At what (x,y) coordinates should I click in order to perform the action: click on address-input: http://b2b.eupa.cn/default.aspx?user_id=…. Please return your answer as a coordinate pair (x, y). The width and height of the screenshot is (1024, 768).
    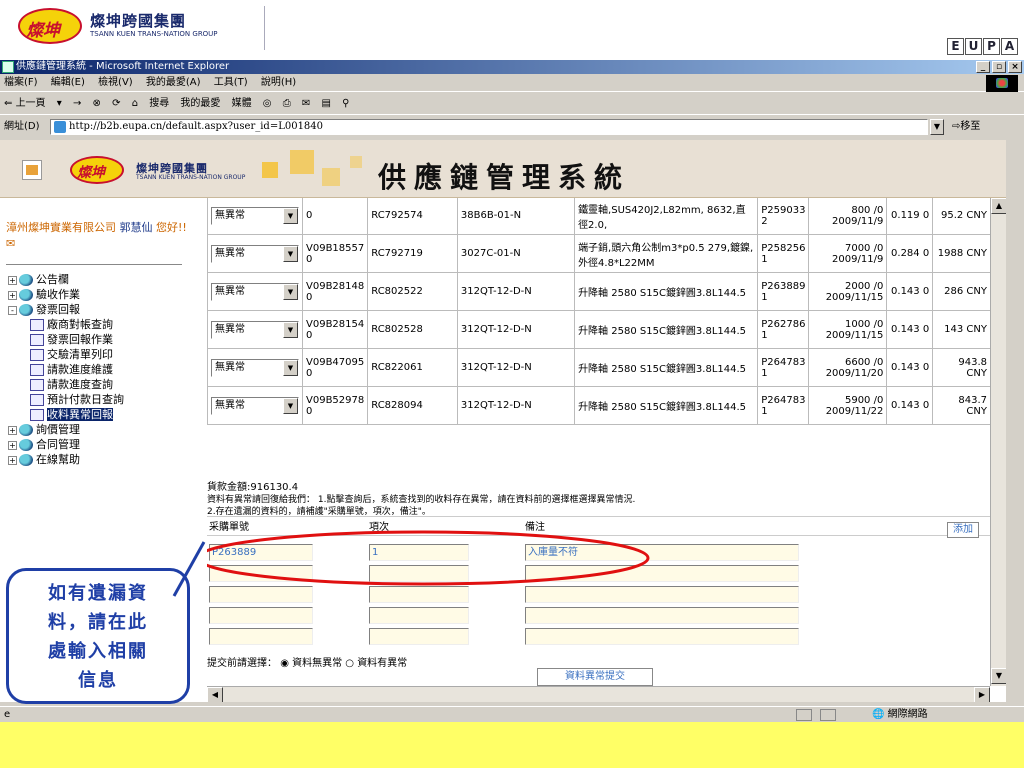
    Looking at the image, I should click on (489, 127).